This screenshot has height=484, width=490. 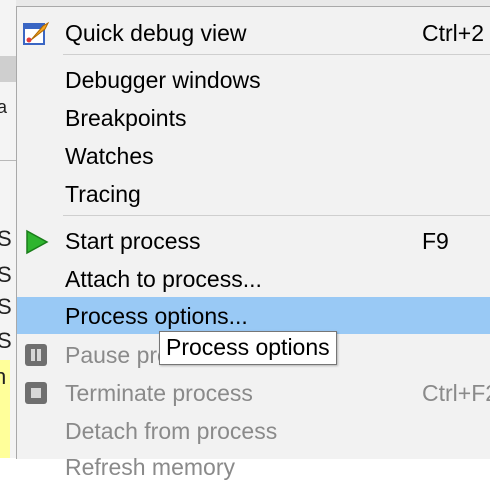 What do you see at coordinates (133, 241) in the screenshot?
I see `menu-item-label: Start process` at bounding box center [133, 241].